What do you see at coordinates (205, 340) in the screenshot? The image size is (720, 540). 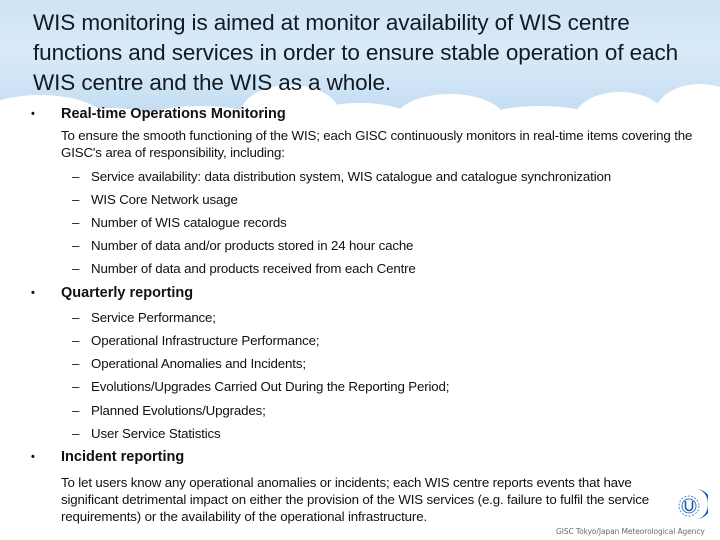 I see `list-item-text: Operational Infrastructure Performance;` at bounding box center [205, 340].